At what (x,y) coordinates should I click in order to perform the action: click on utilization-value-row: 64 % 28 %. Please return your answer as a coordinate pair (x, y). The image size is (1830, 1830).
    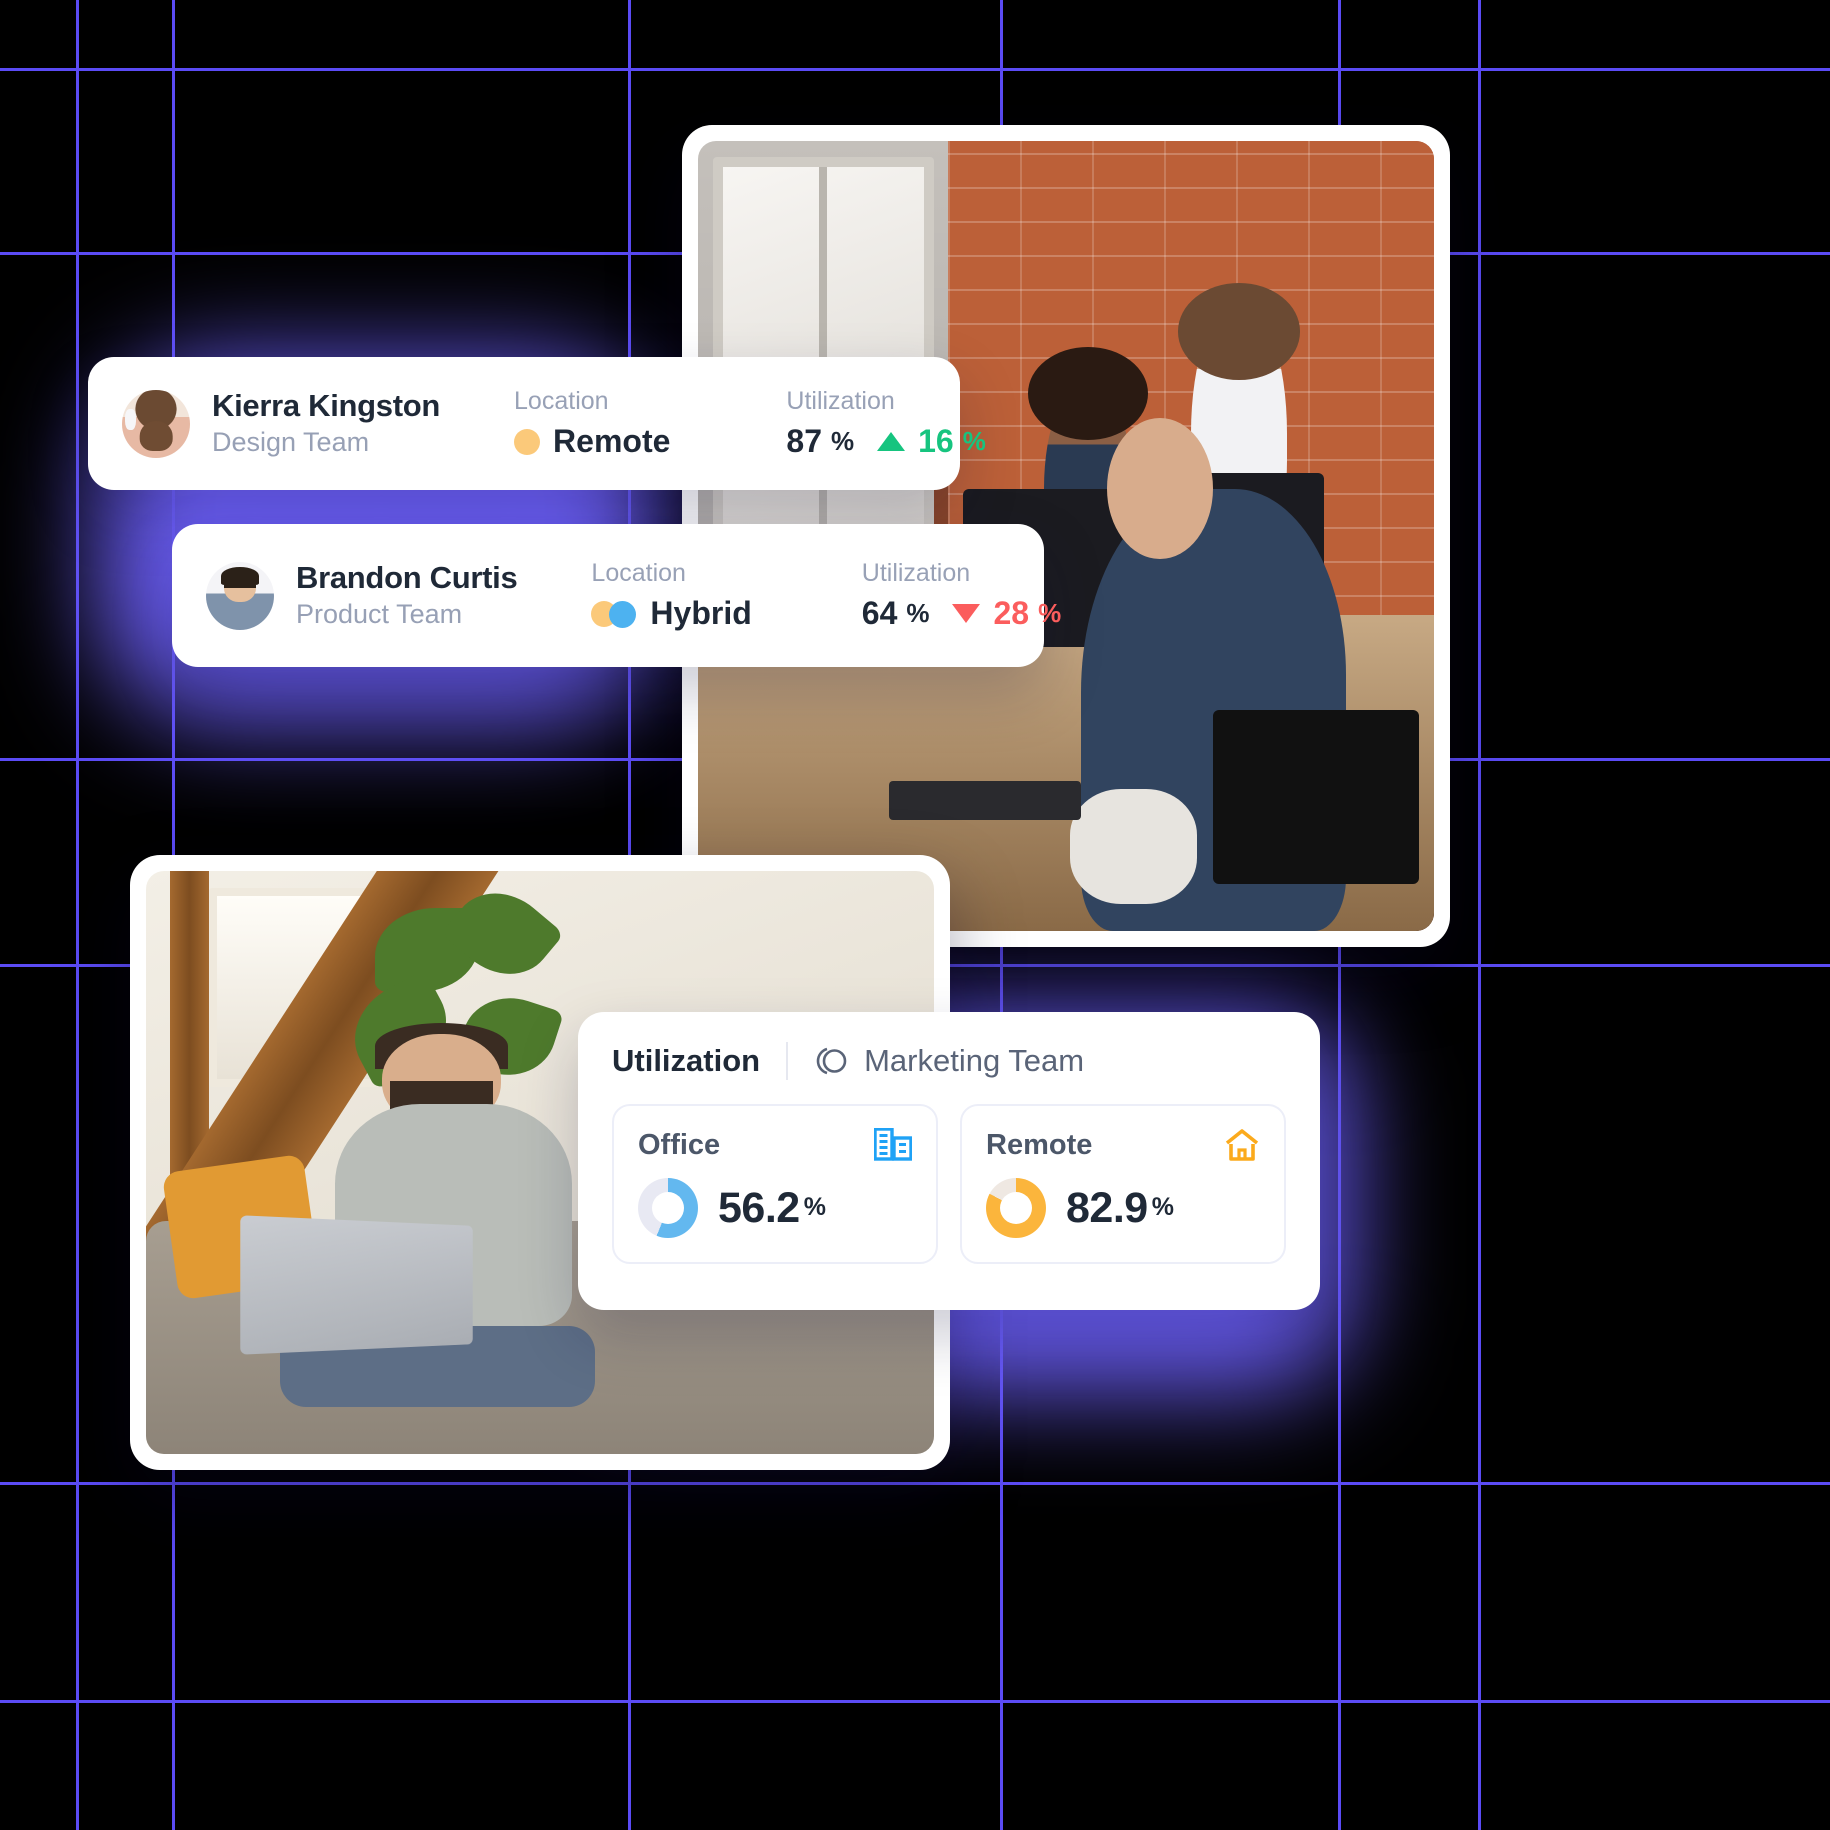
    Looking at the image, I should click on (961, 613).